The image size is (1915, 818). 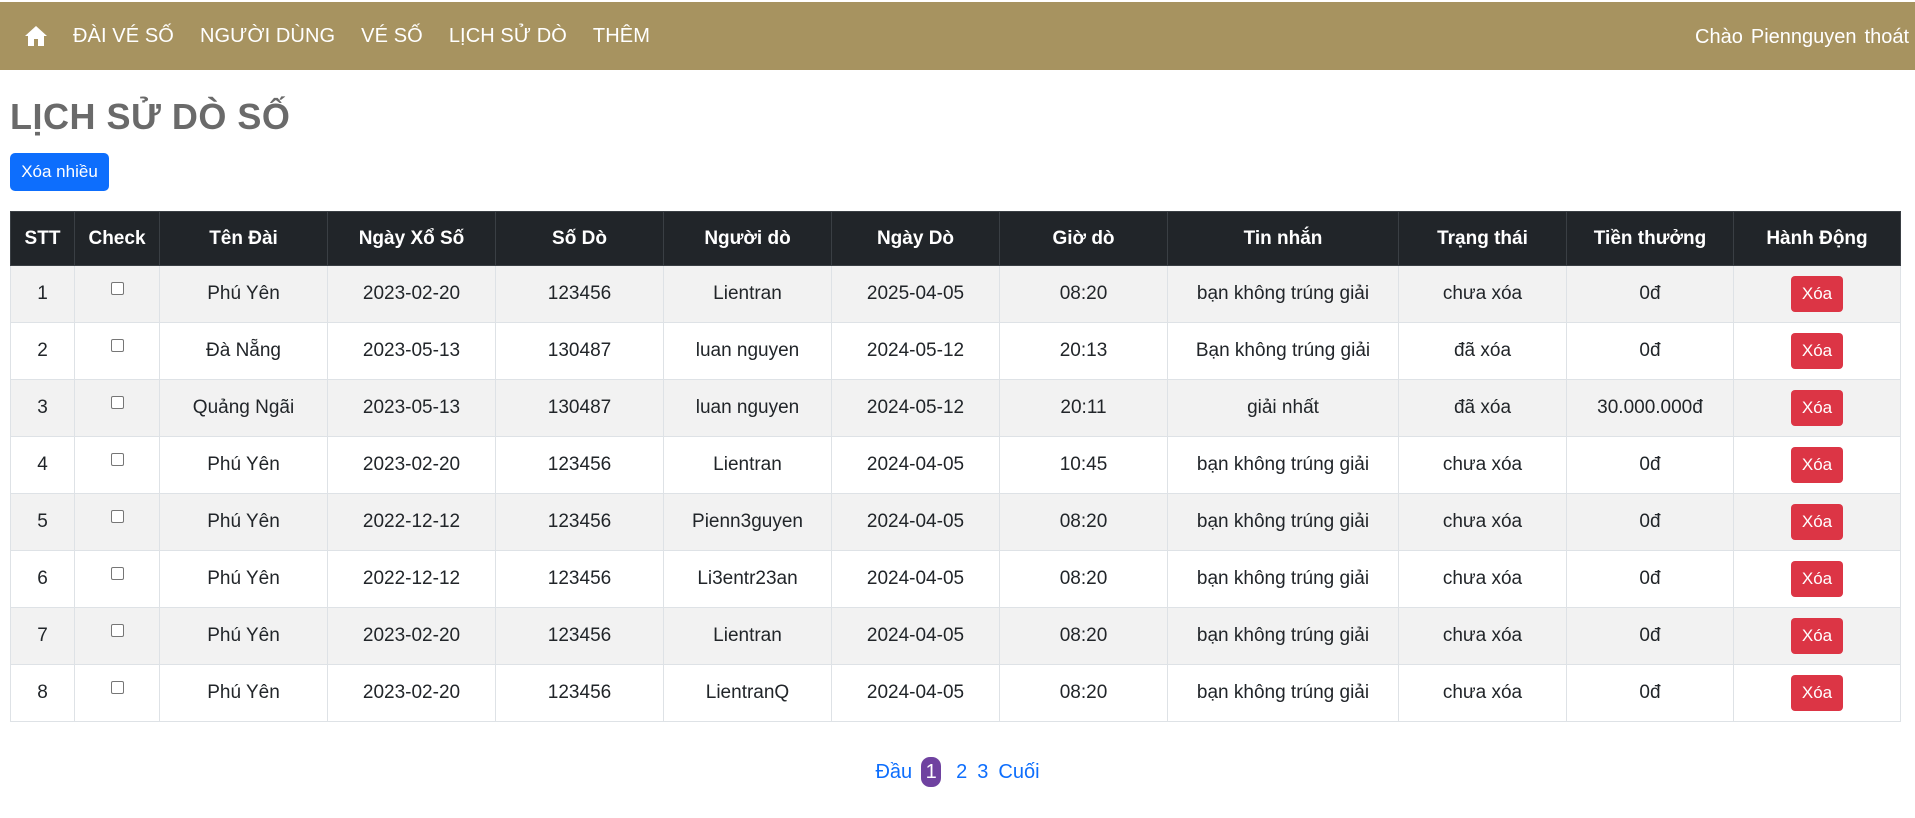 What do you see at coordinates (42, 636) in the screenshot?
I see `cell-stt: 7` at bounding box center [42, 636].